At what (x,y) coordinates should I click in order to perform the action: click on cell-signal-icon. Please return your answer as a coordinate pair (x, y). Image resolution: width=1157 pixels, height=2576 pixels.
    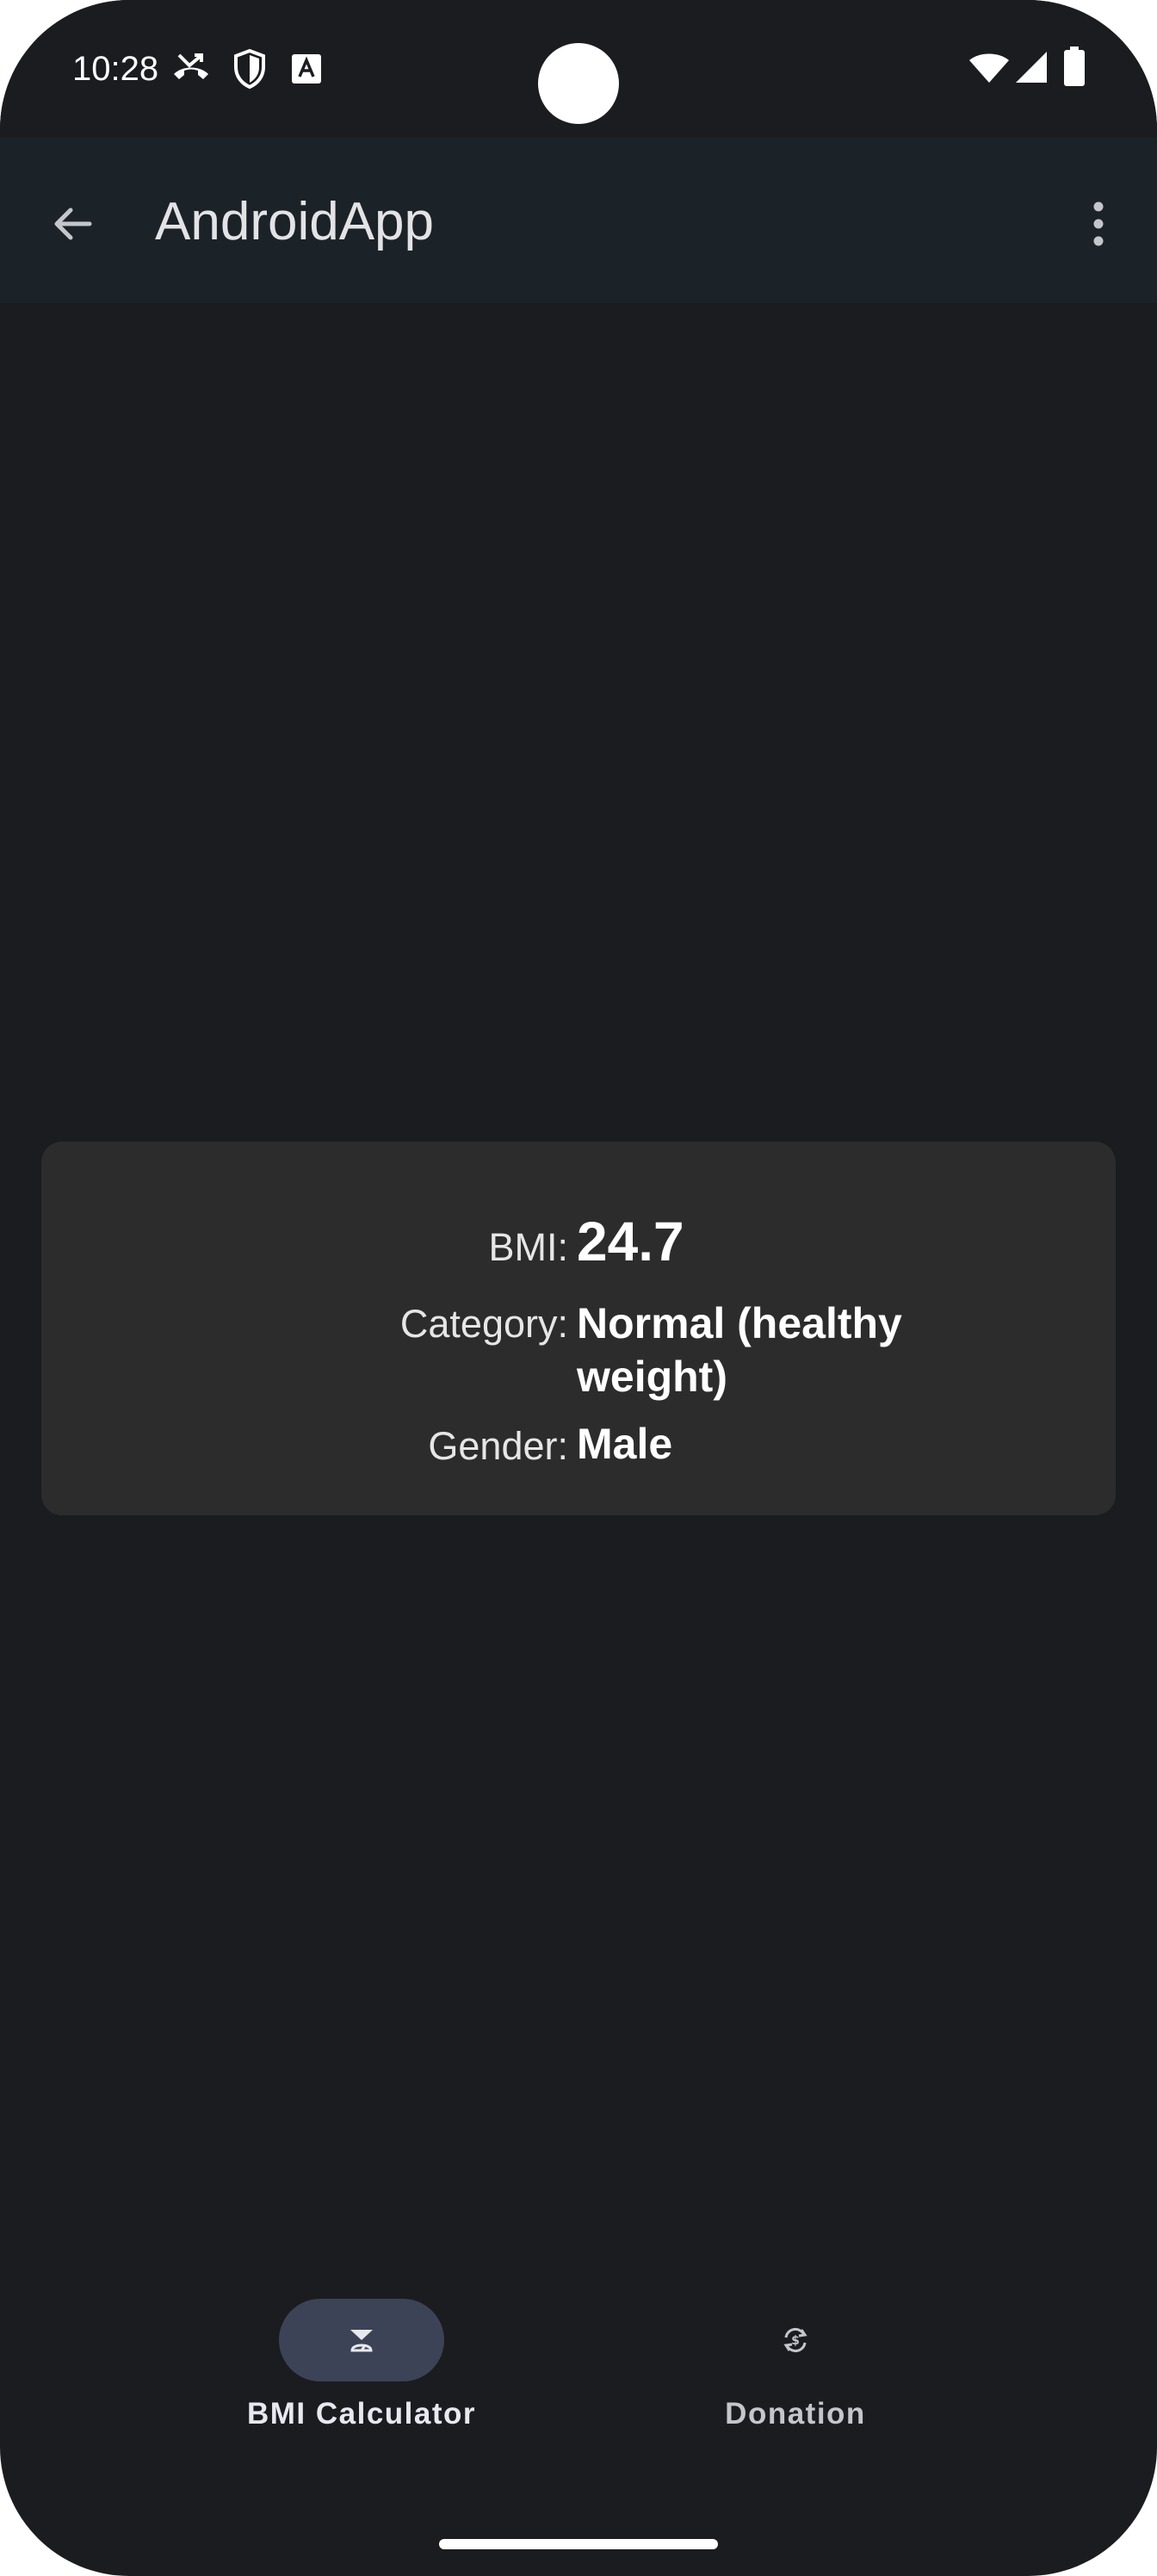
    Looking at the image, I should click on (1032, 67).